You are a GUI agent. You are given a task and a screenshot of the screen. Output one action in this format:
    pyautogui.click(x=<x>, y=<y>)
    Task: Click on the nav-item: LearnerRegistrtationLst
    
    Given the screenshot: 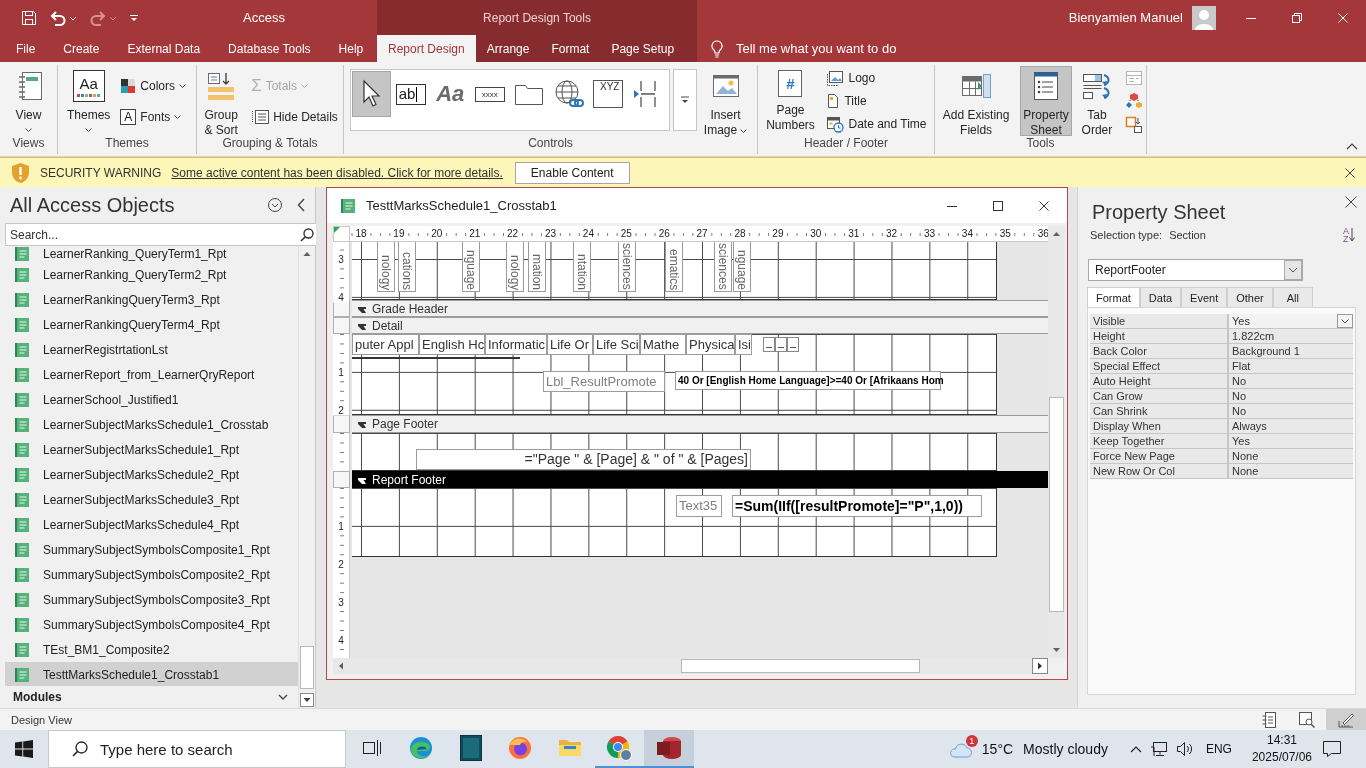 What is the action you would take?
    pyautogui.click(x=151, y=349)
    